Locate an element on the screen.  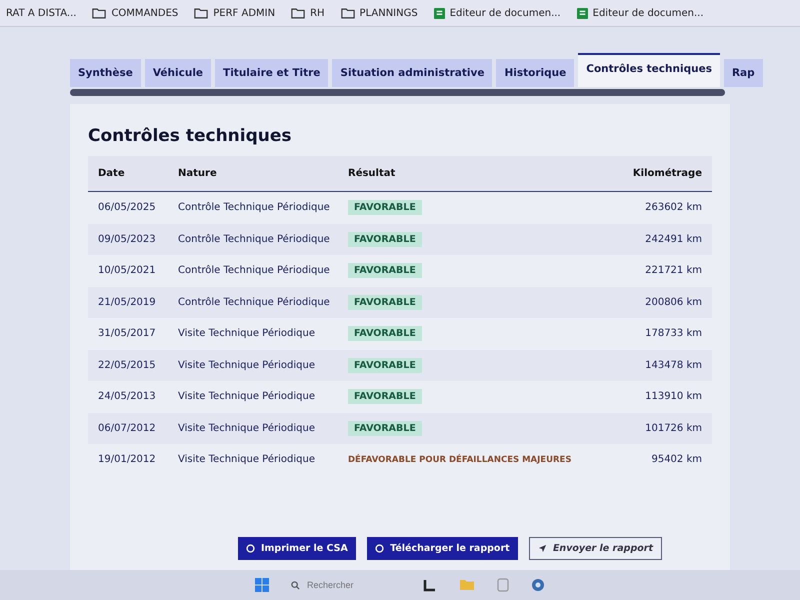
table-cell-text: 242491 km is located at coordinates (673, 239).